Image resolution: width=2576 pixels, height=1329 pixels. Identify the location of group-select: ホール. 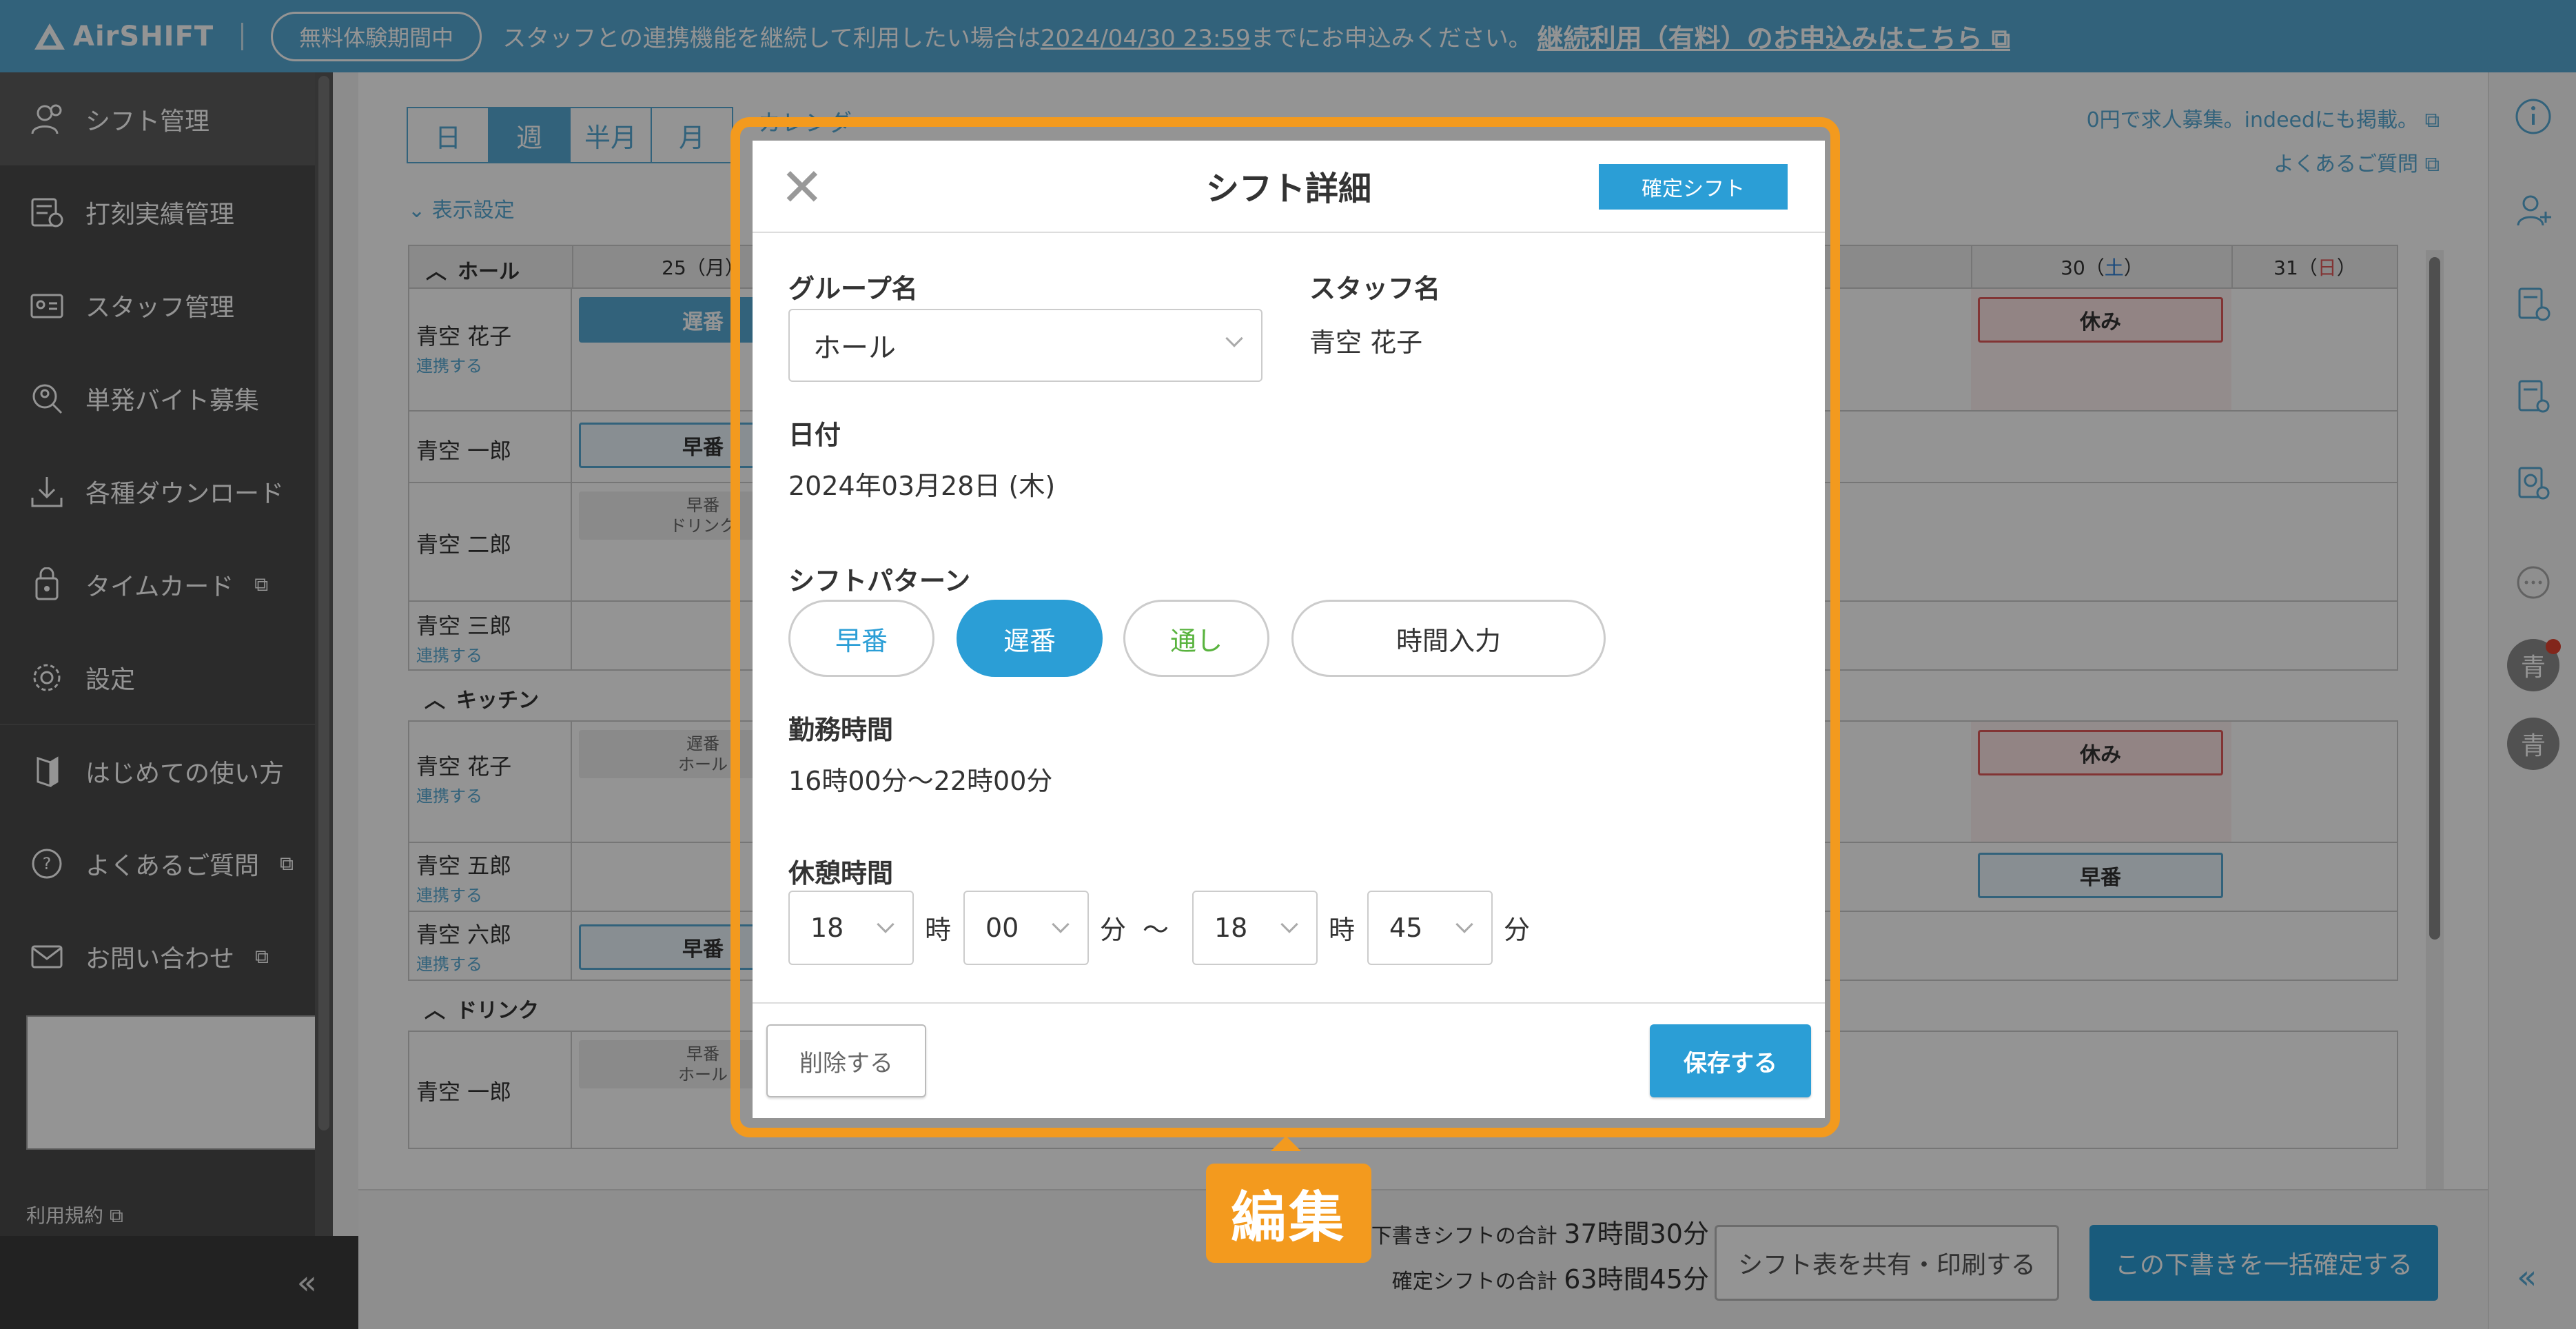
(1025, 345).